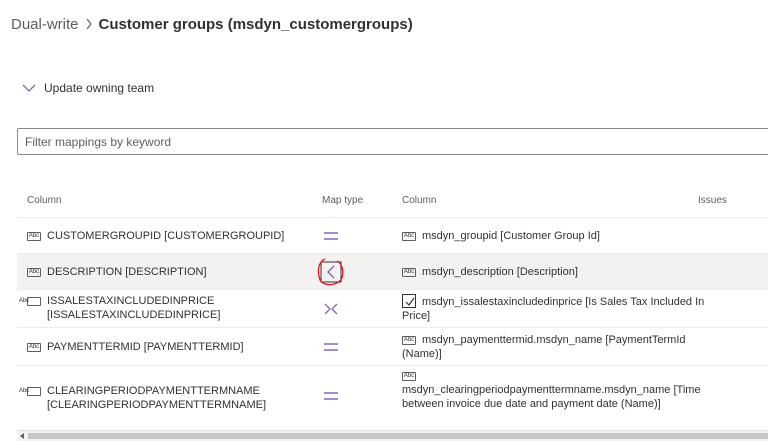  Describe the element at coordinates (145, 347) in the screenshot. I see `source-field: PAYMENTTERMID [PAYMENTTERMID]` at that location.